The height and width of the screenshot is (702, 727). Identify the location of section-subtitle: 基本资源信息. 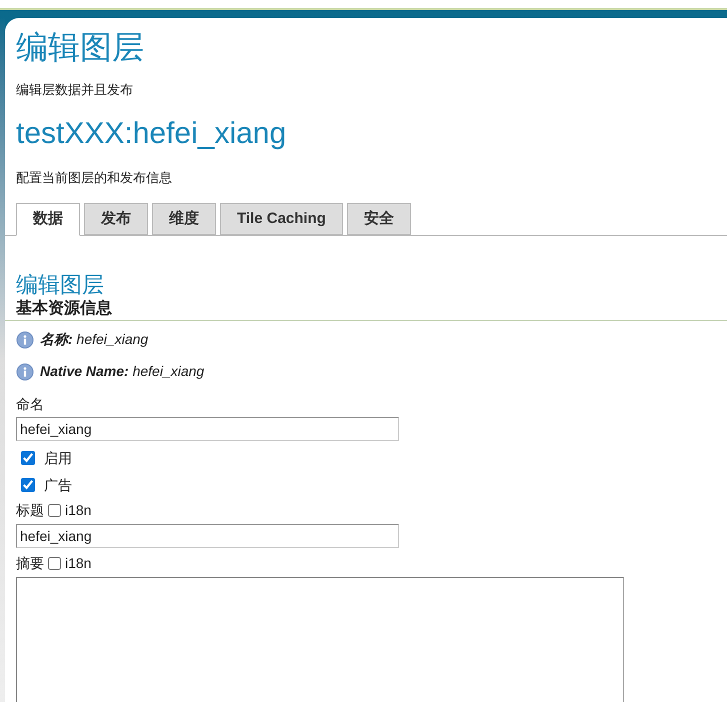
(64, 309).